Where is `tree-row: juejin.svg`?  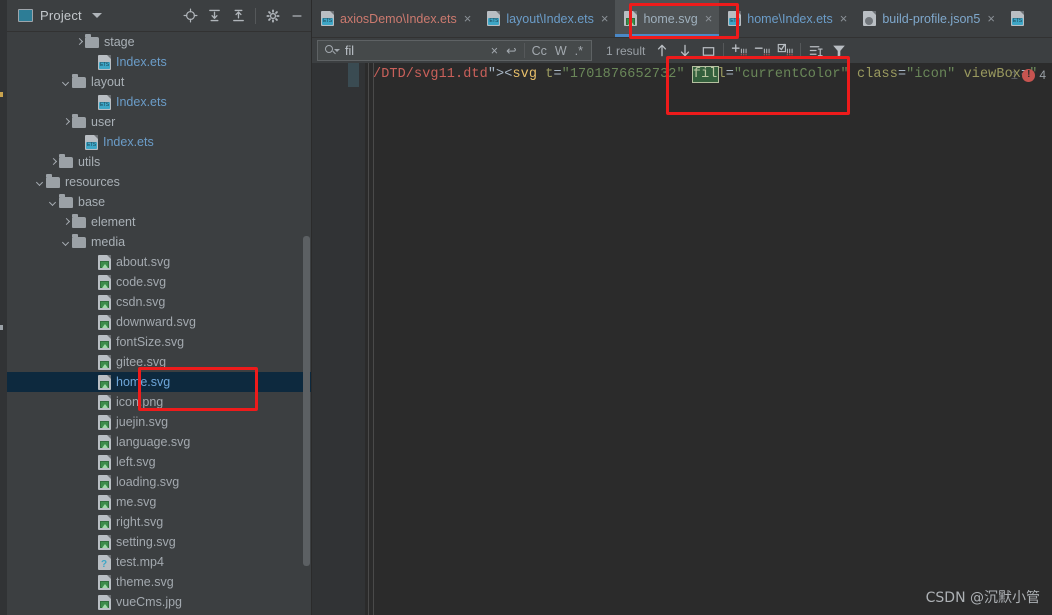 tree-row: juejin.svg is located at coordinates (159, 422).